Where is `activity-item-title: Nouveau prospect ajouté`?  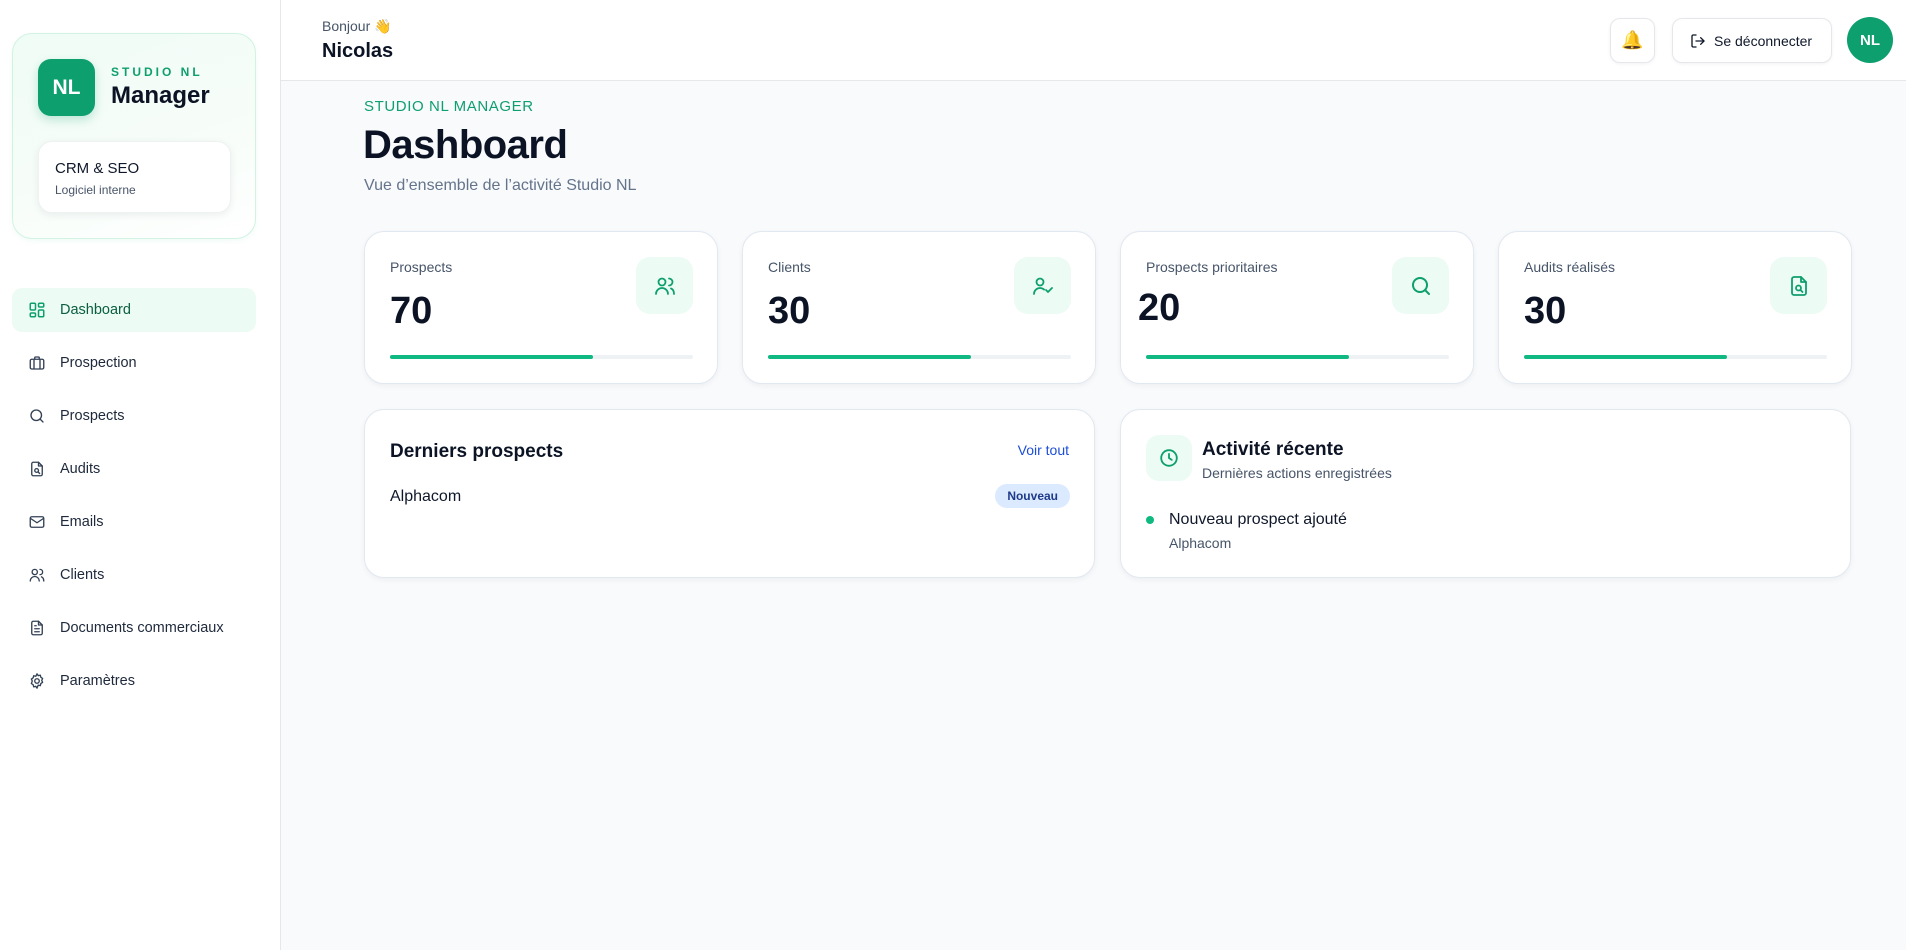 activity-item-title: Nouveau prospect ajouté is located at coordinates (1258, 519).